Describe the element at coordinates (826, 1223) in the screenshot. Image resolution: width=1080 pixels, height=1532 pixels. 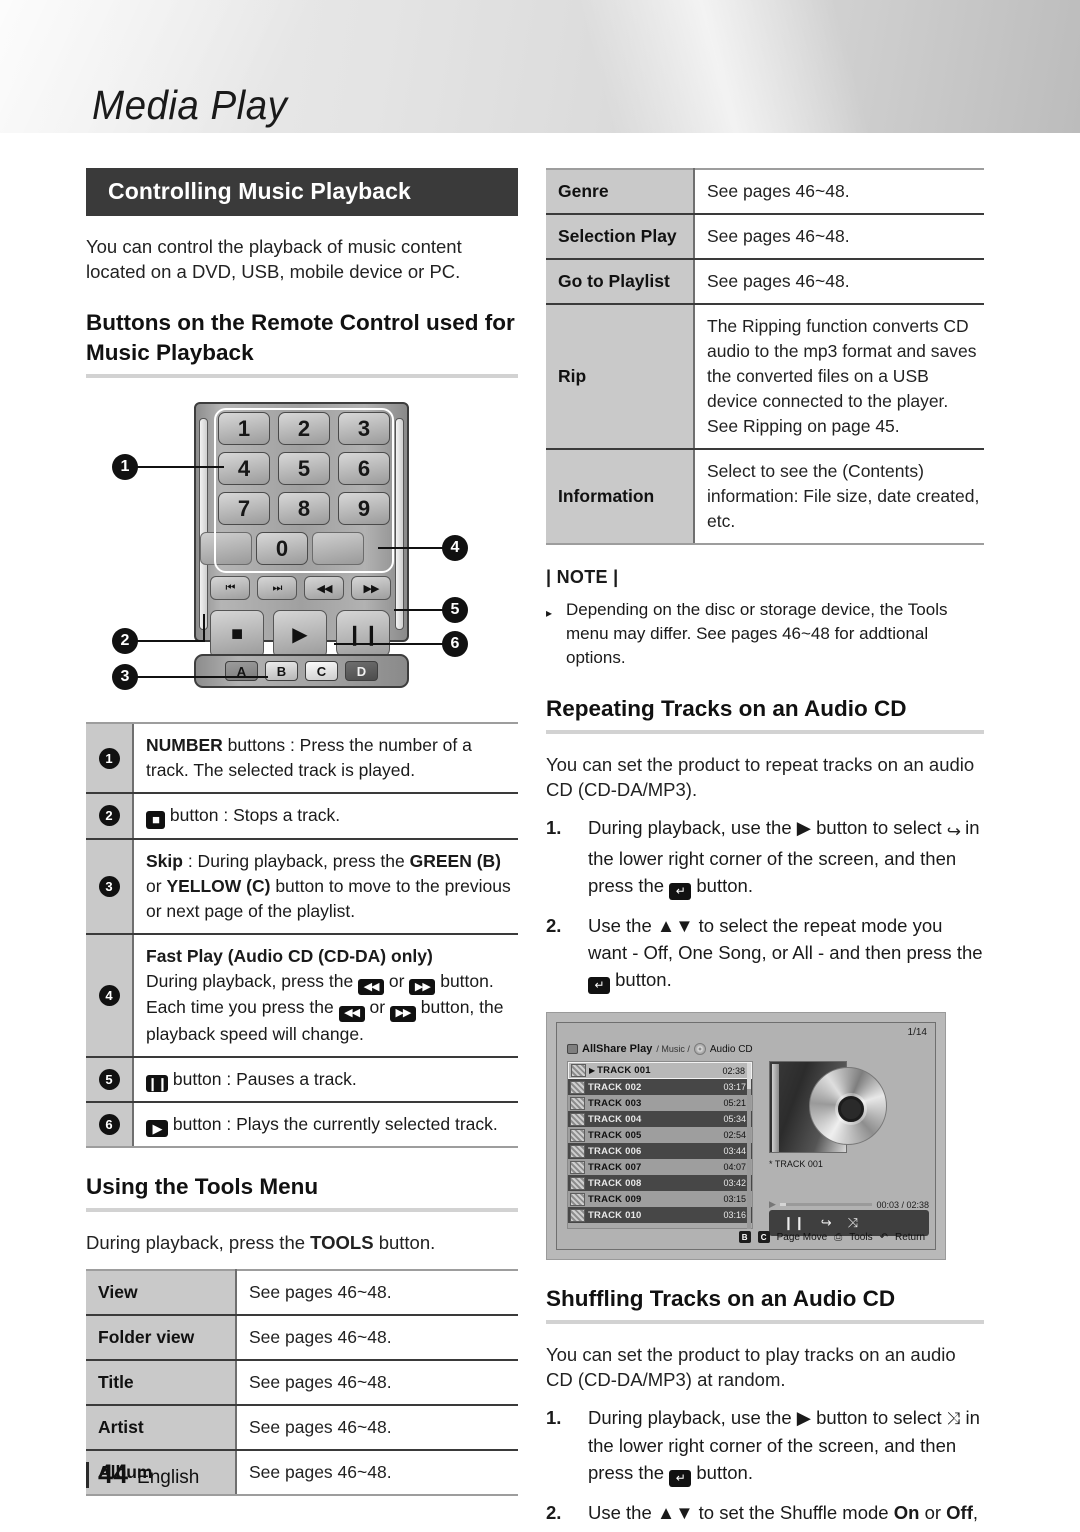
I see `repeat-control-icon: ↪` at that location.